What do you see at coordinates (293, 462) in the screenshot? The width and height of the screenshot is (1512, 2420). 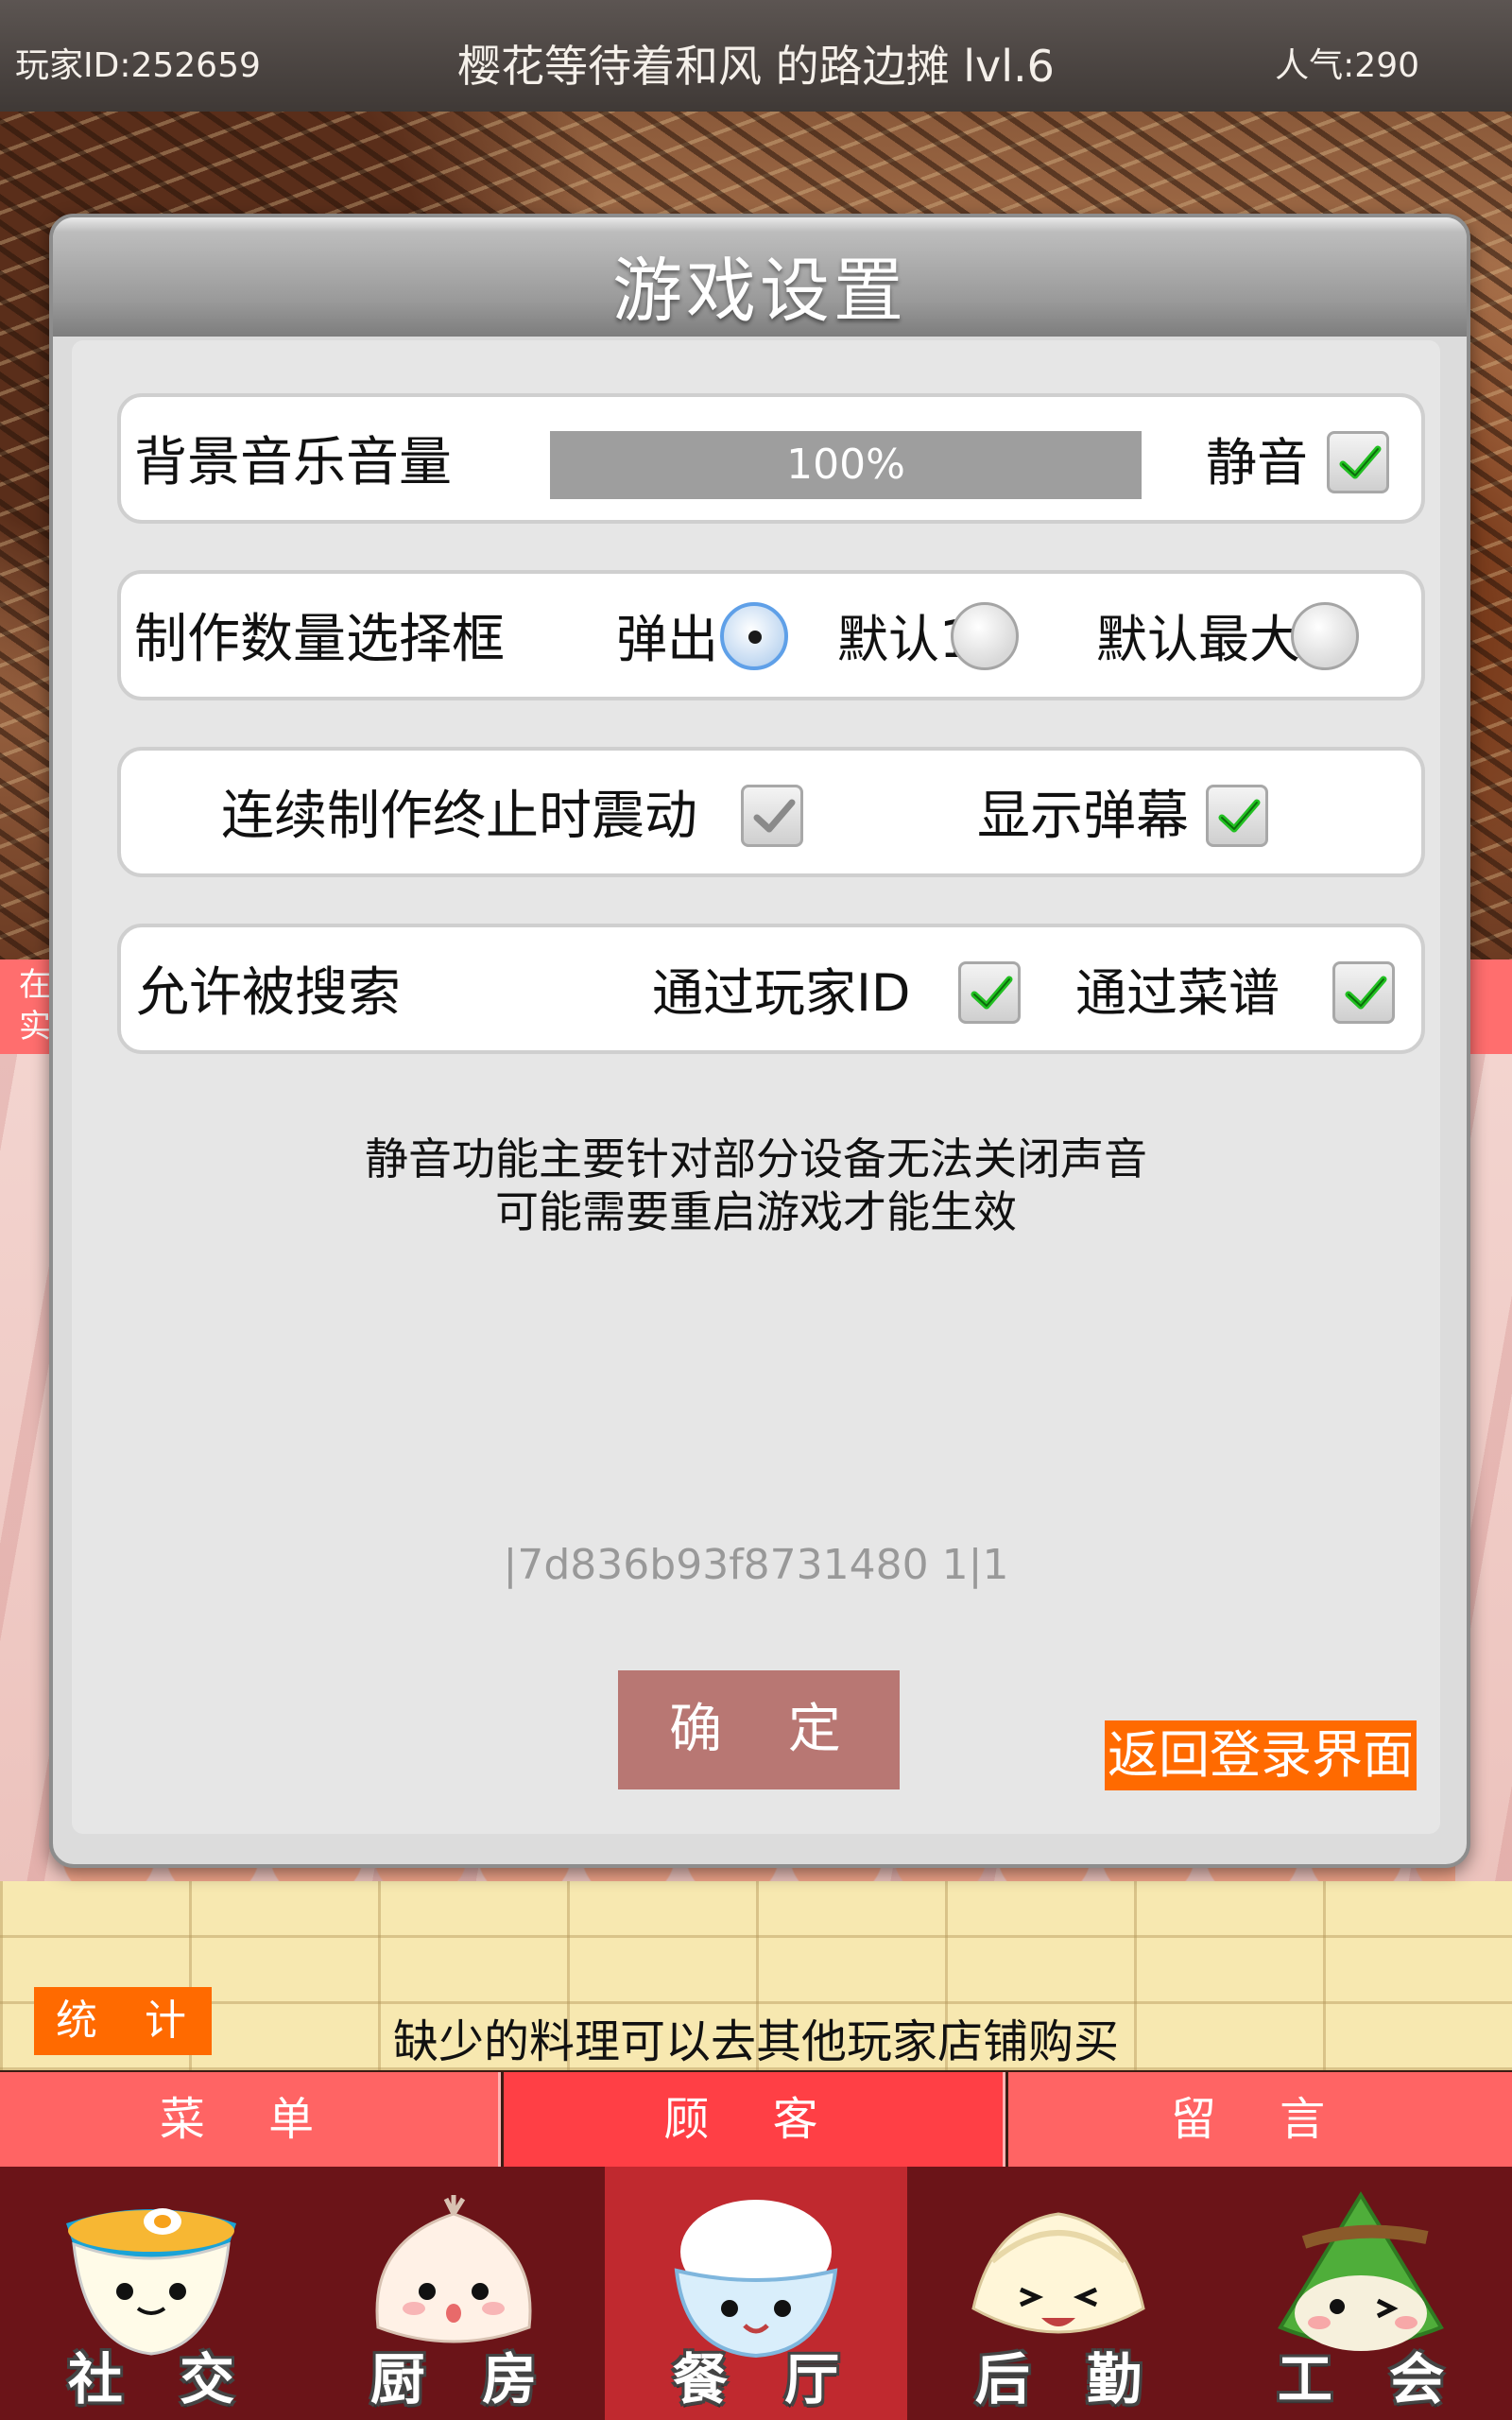 I see `music-volume-label: 背景音乐音量` at bounding box center [293, 462].